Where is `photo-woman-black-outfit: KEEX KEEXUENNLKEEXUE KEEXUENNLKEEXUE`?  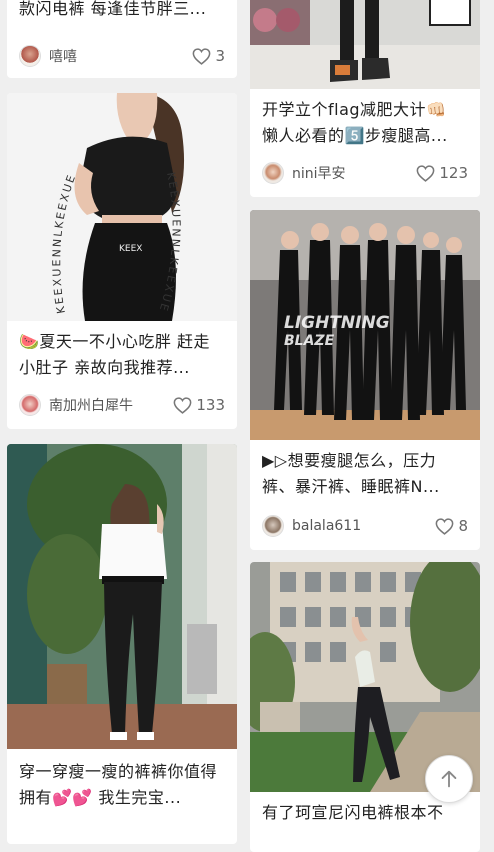
photo-woman-black-outfit: KEEX KEEXUENNLKEEXUE KEEXUENNLKEEXUE is located at coordinates (122, 207).